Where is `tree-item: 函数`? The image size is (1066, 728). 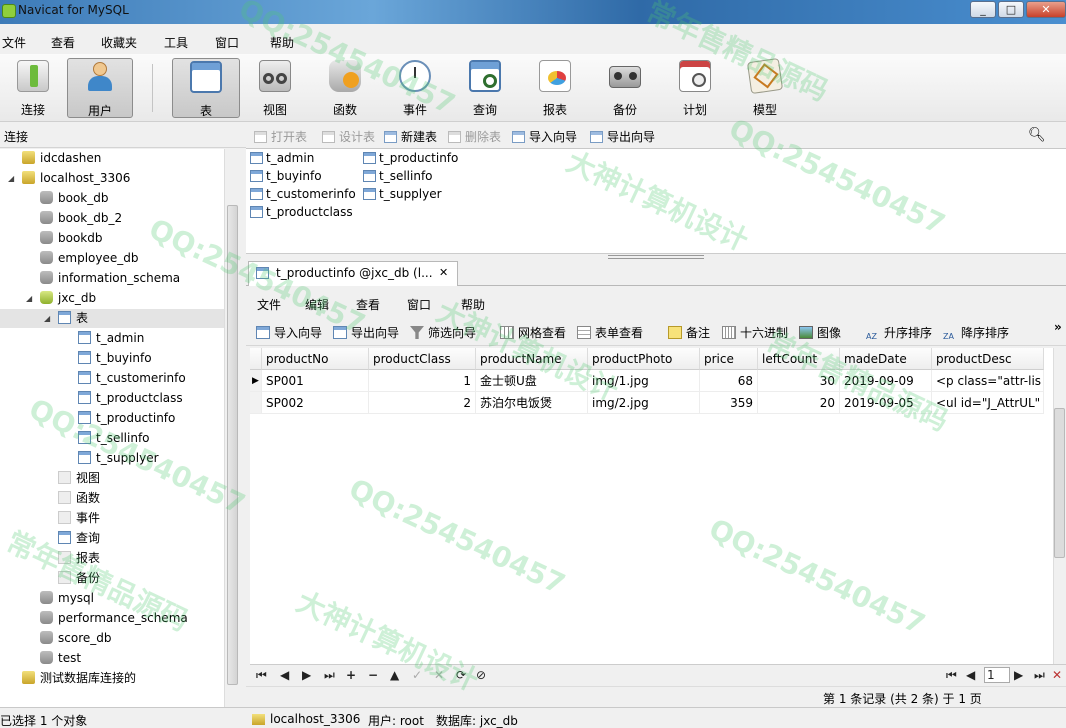
tree-item: 函数 is located at coordinates (112, 498).